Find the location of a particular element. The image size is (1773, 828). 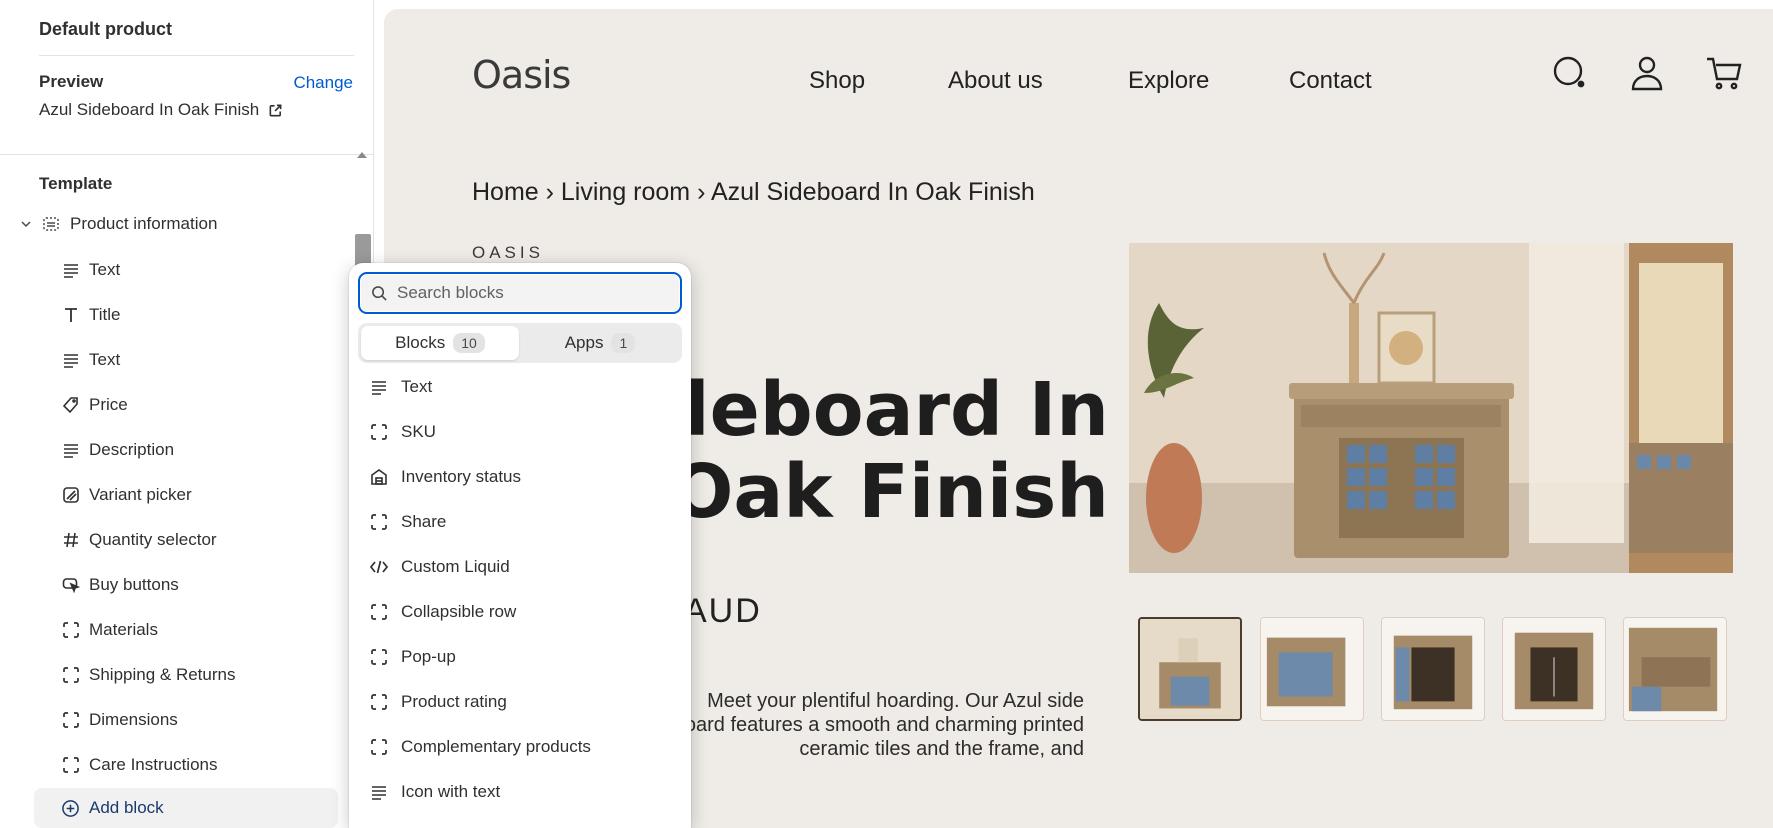

sidebar-block-description: Description is located at coordinates (118, 450).